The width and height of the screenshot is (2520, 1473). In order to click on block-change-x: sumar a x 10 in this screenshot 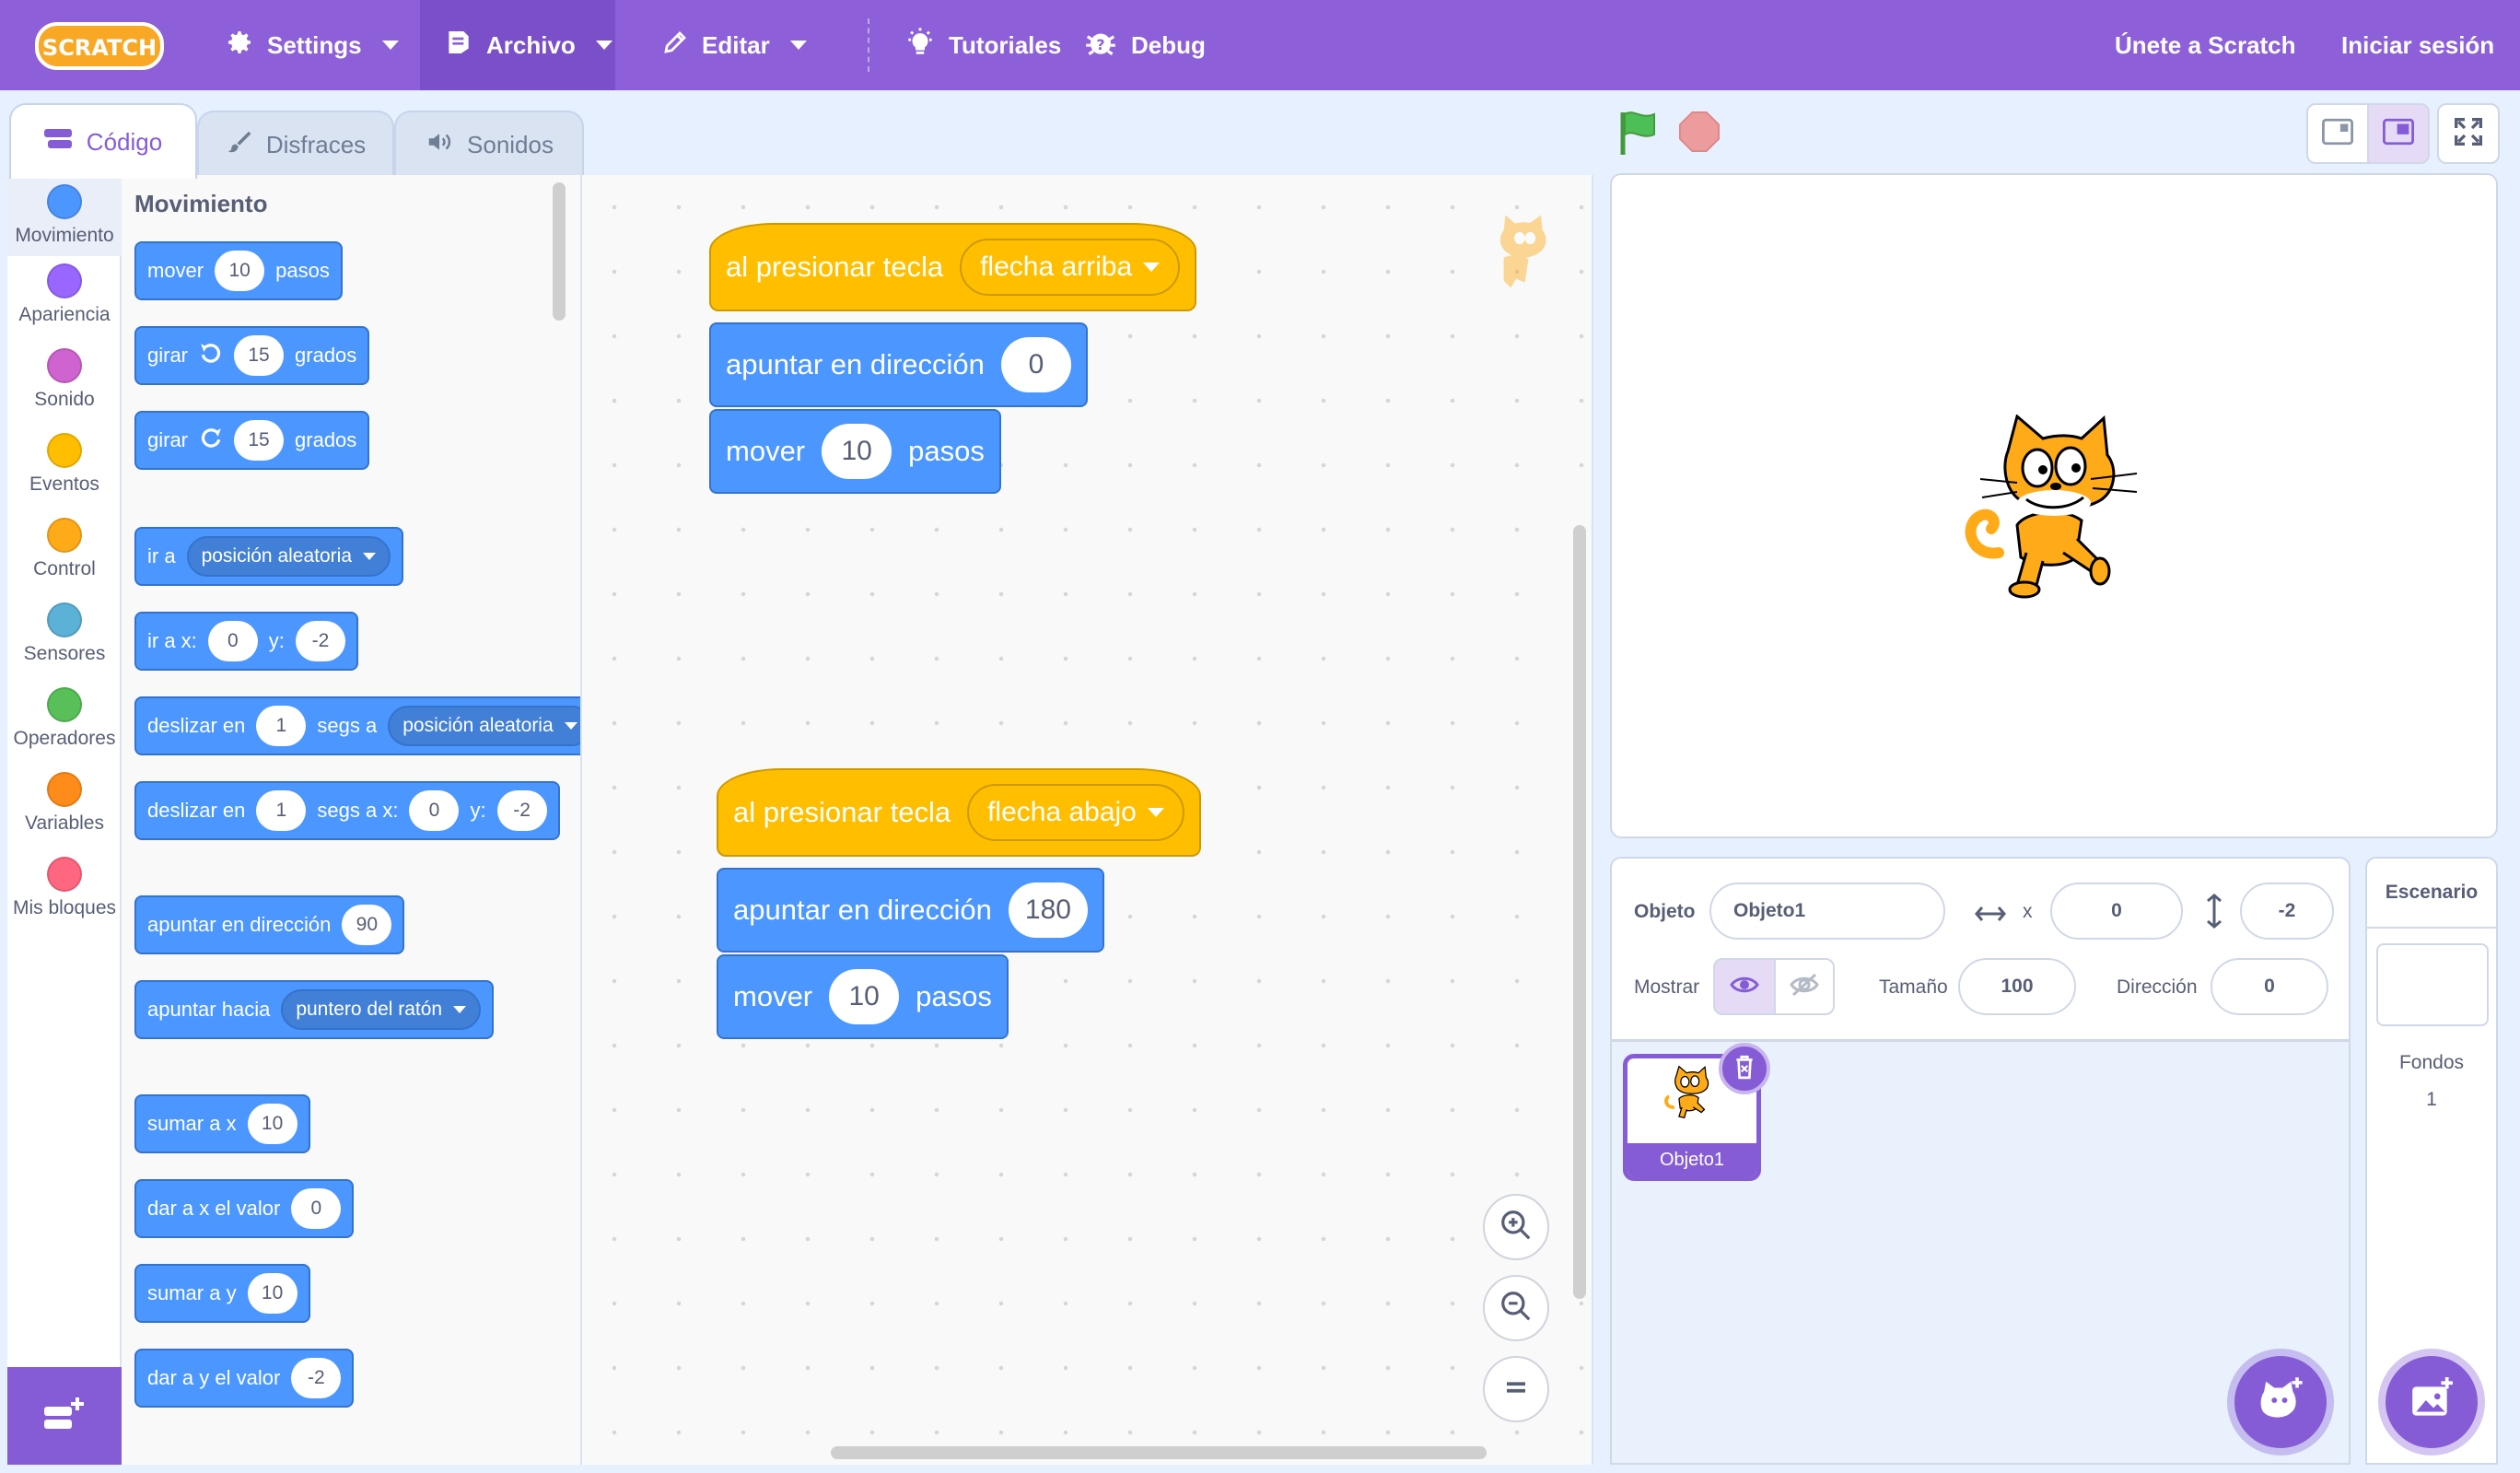, I will do `click(222, 1123)`.